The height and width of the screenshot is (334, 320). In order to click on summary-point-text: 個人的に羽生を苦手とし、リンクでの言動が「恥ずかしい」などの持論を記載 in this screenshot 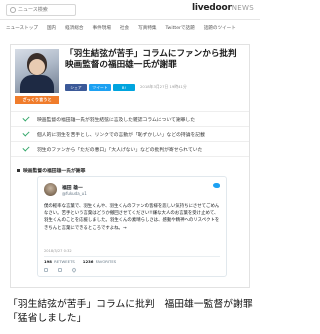, I will do `click(121, 135)`.